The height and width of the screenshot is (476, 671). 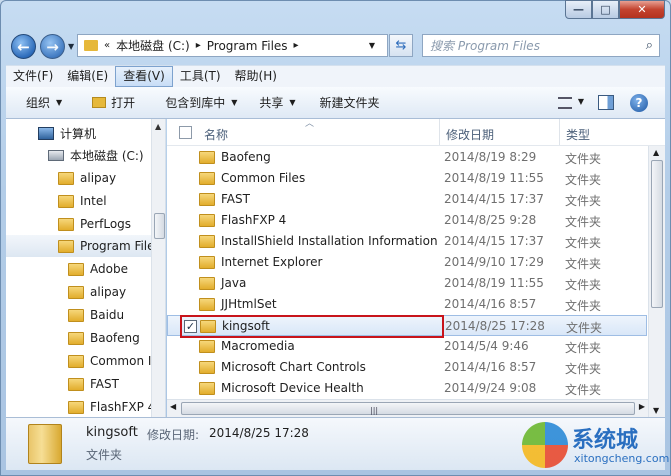 What do you see at coordinates (312, 326) in the screenshot?
I see `highlight-annotation` at bounding box center [312, 326].